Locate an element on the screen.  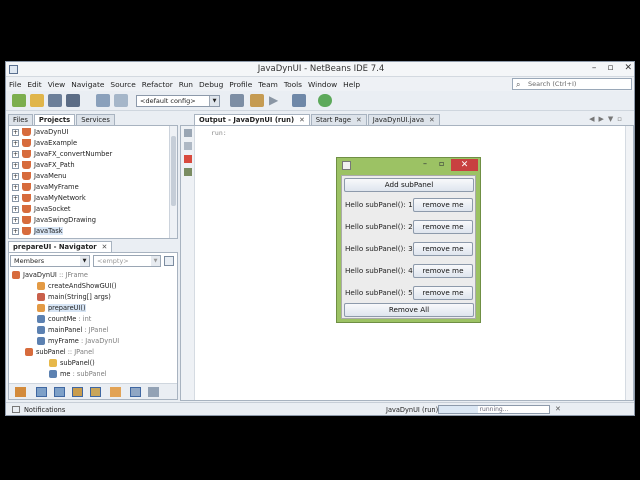
menu-team: Team is located at coordinates (268, 84).